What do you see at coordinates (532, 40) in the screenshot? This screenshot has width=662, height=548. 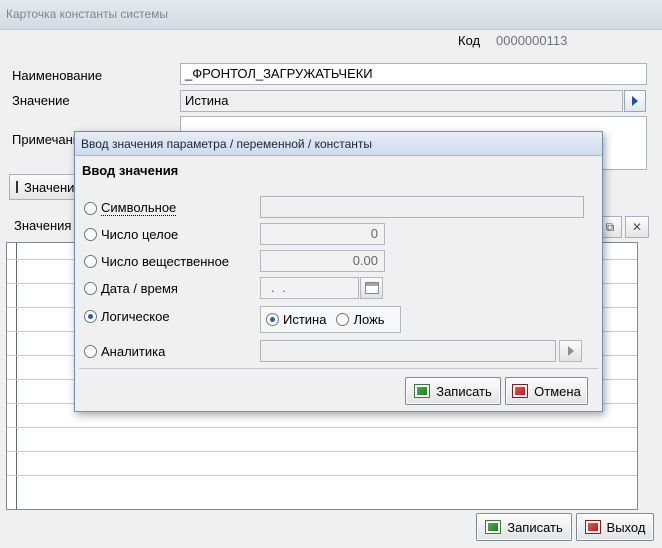 I see `code-value: 0000000113` at bounding box center [532, 40].